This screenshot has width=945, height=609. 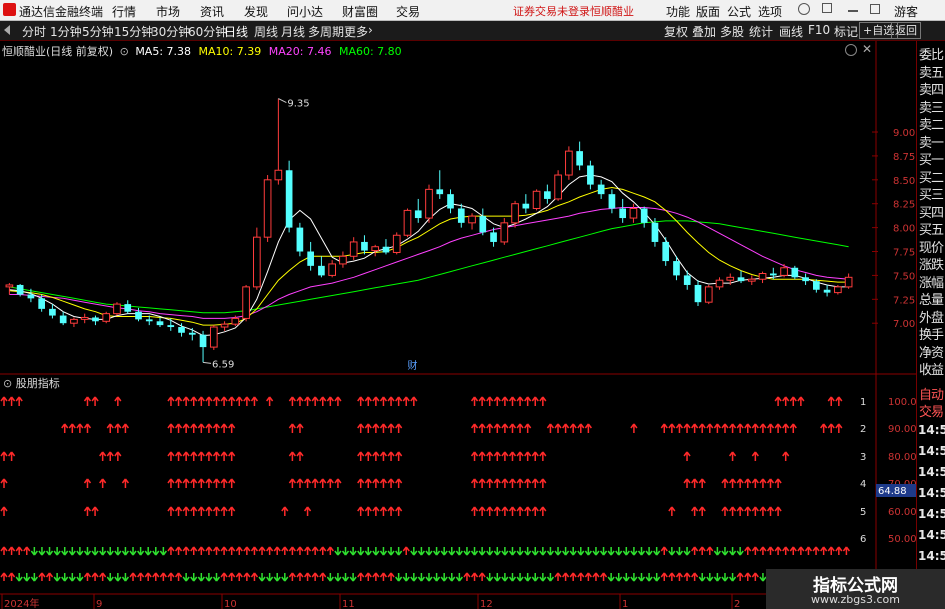 I want to click on btn-mark: 标记, so click(x=846, y=31).